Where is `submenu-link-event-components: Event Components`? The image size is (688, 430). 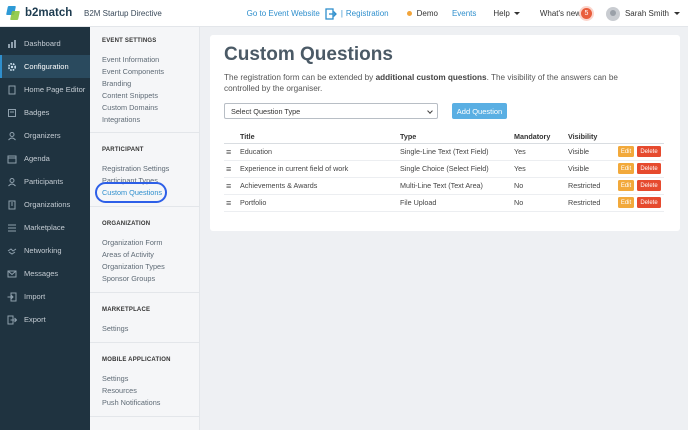
submenu-link-event-components: Event Components is located at coordinates (133, 71).